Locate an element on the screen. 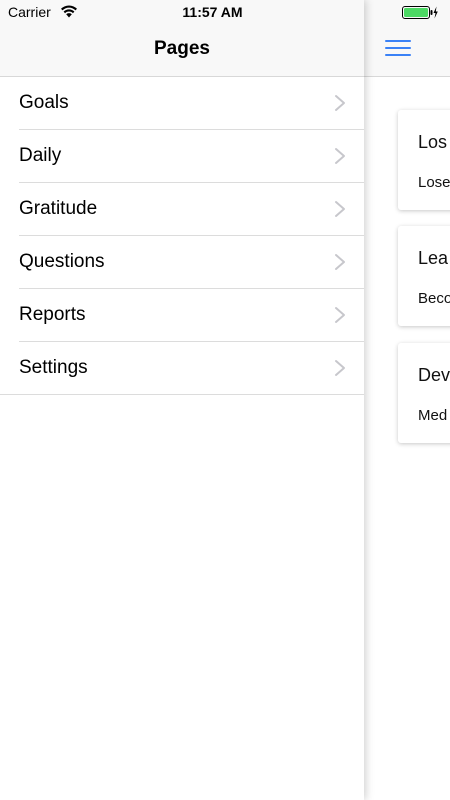 The width and height of the screenshot is (450, 800). page-item-gratitude: Gratitude is located at coordinates (182, 209).